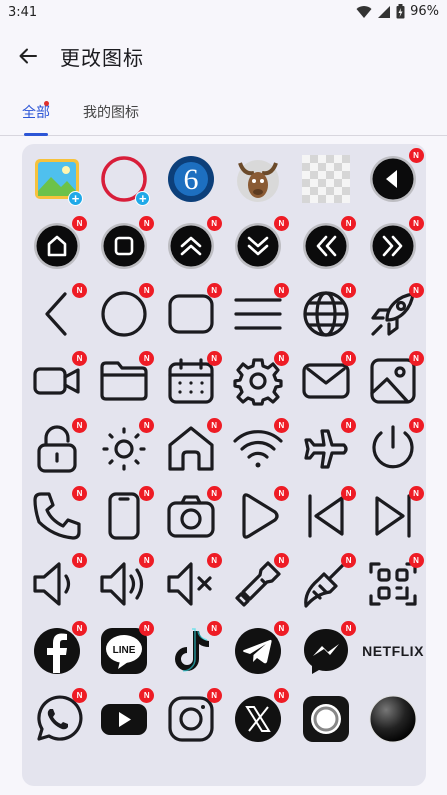 The height and width of the screenshot is (795, 447). What do you see at coordinates (46, 103) in the screenshot?
I see `tab-new-dot` at bounding box center [46, 103].